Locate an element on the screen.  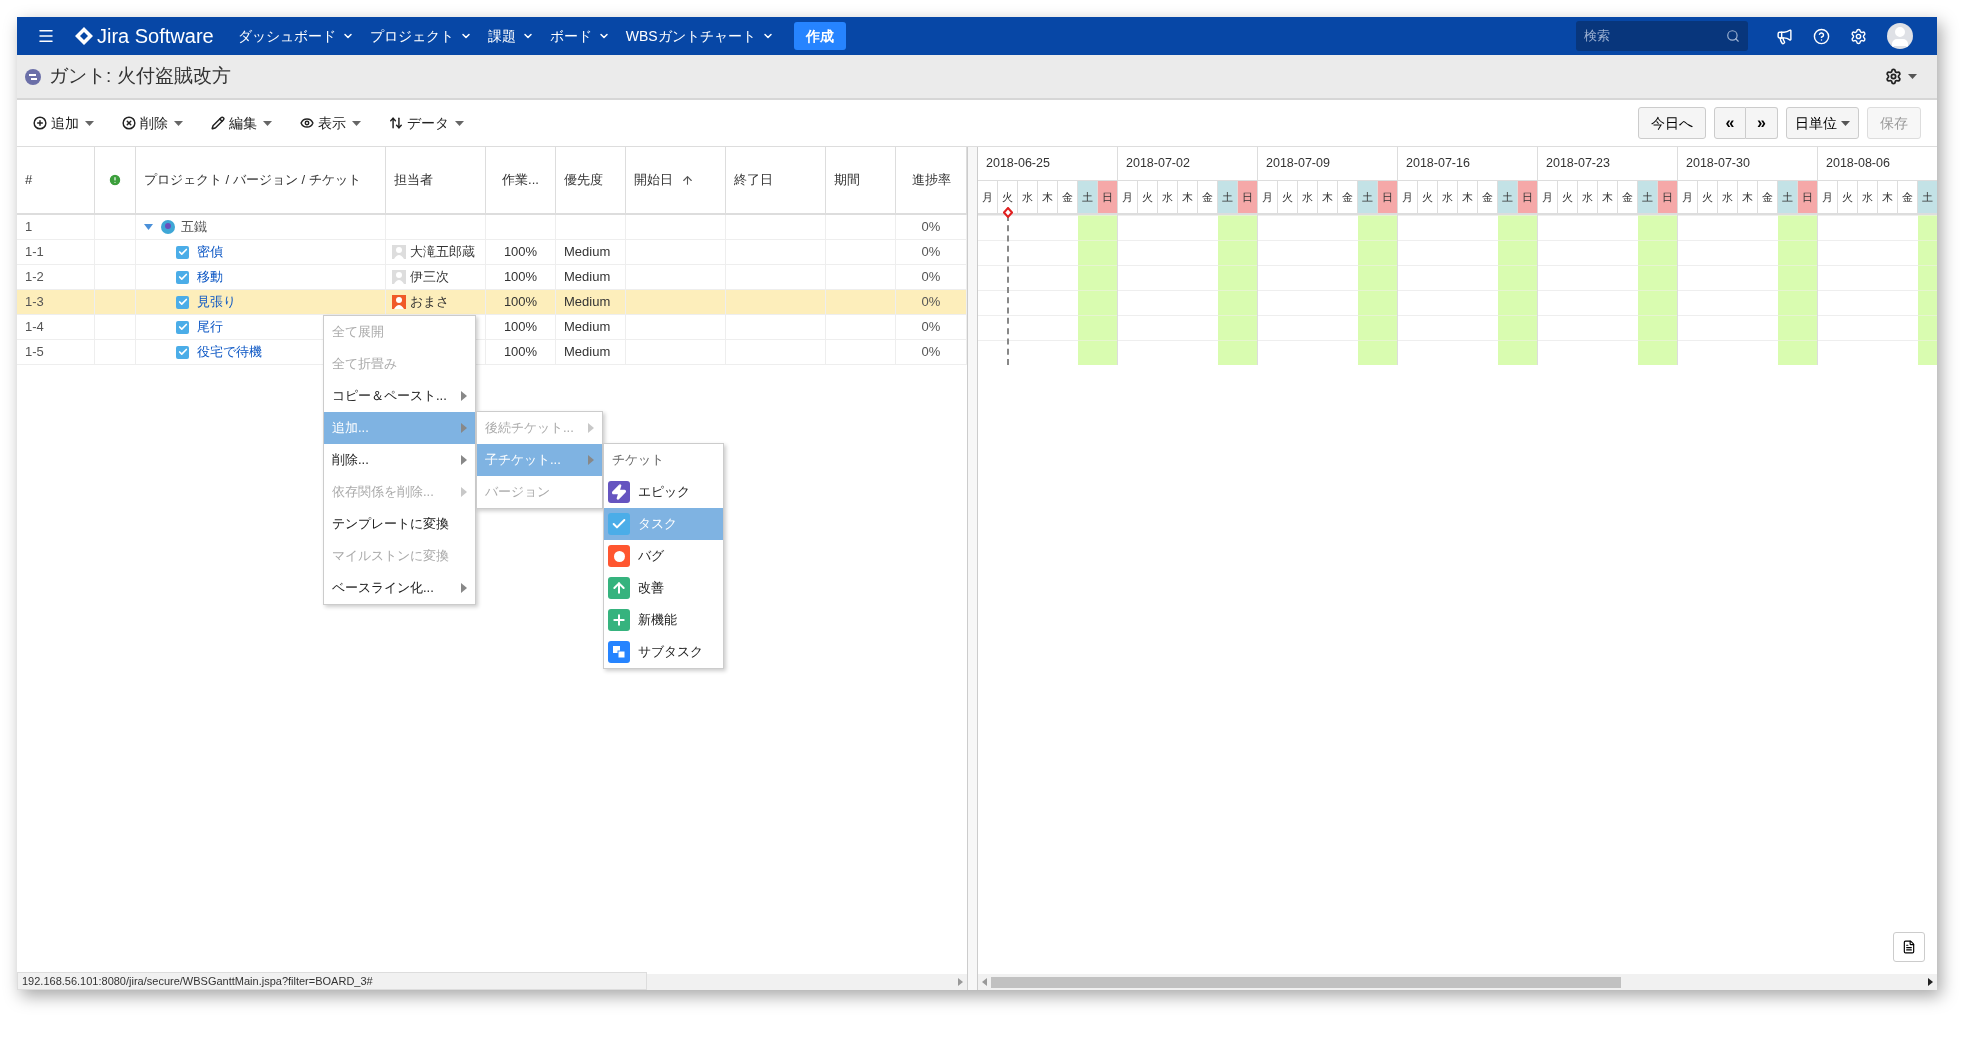
menu-header: チケット is located at coordinates (638, 460).